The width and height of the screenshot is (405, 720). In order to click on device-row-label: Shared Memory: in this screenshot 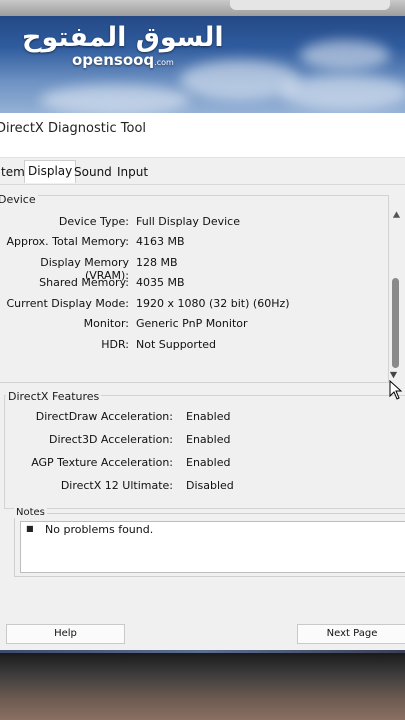, I will do `click(84, 282)`.